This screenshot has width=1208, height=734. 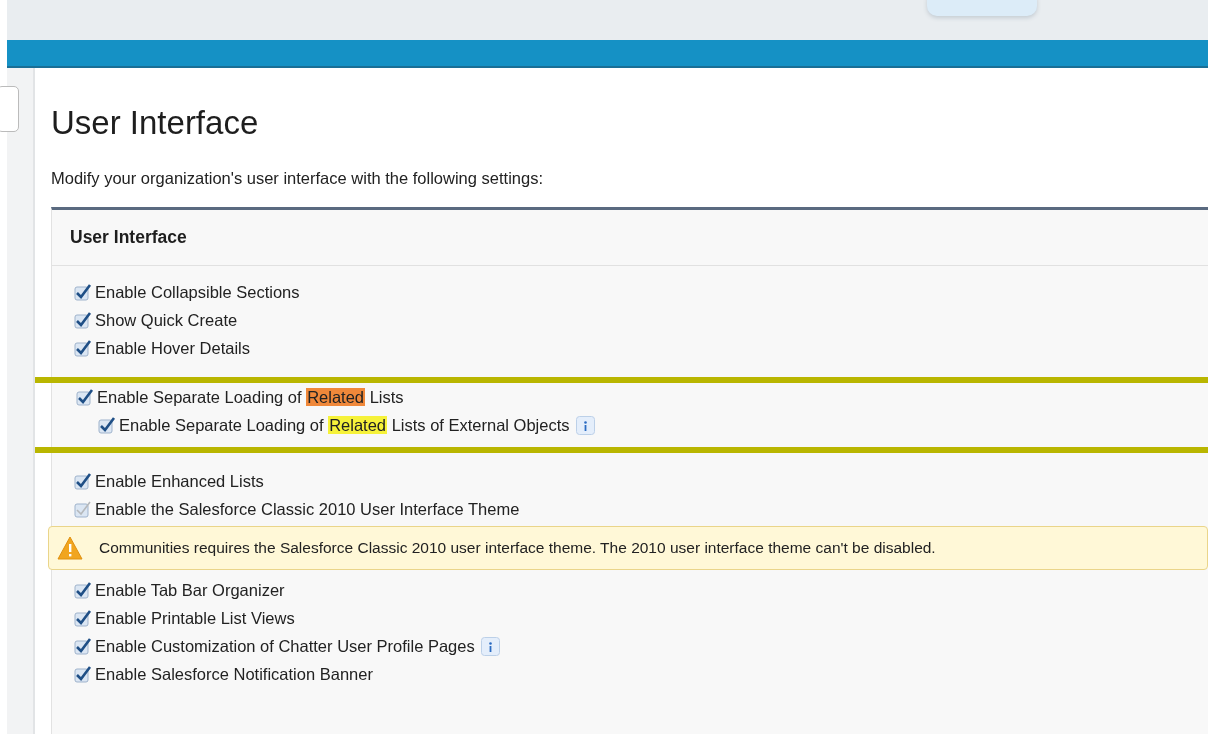 I want to click on checkbox-label: Enable Enhanced Lists, so click(x=179, y=481).